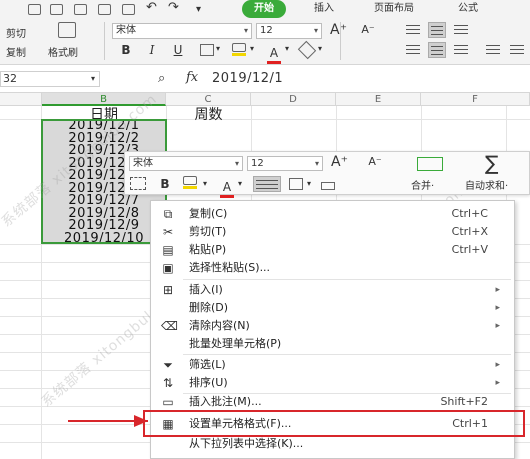 The image size is (530, 459). I want to click on mini-bold-button: B, so click(165, 184).